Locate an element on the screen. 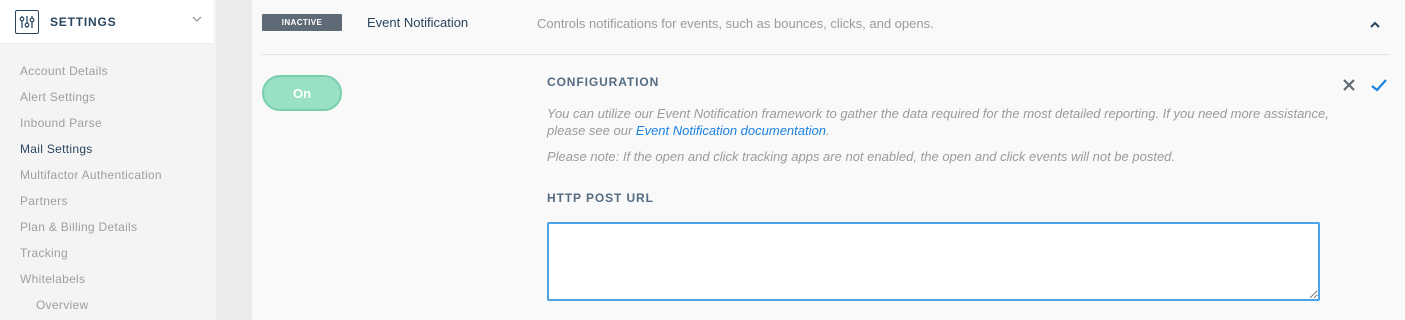 The image size is (1405, 320). http-post-url-input is located at coordinates (933, 261).